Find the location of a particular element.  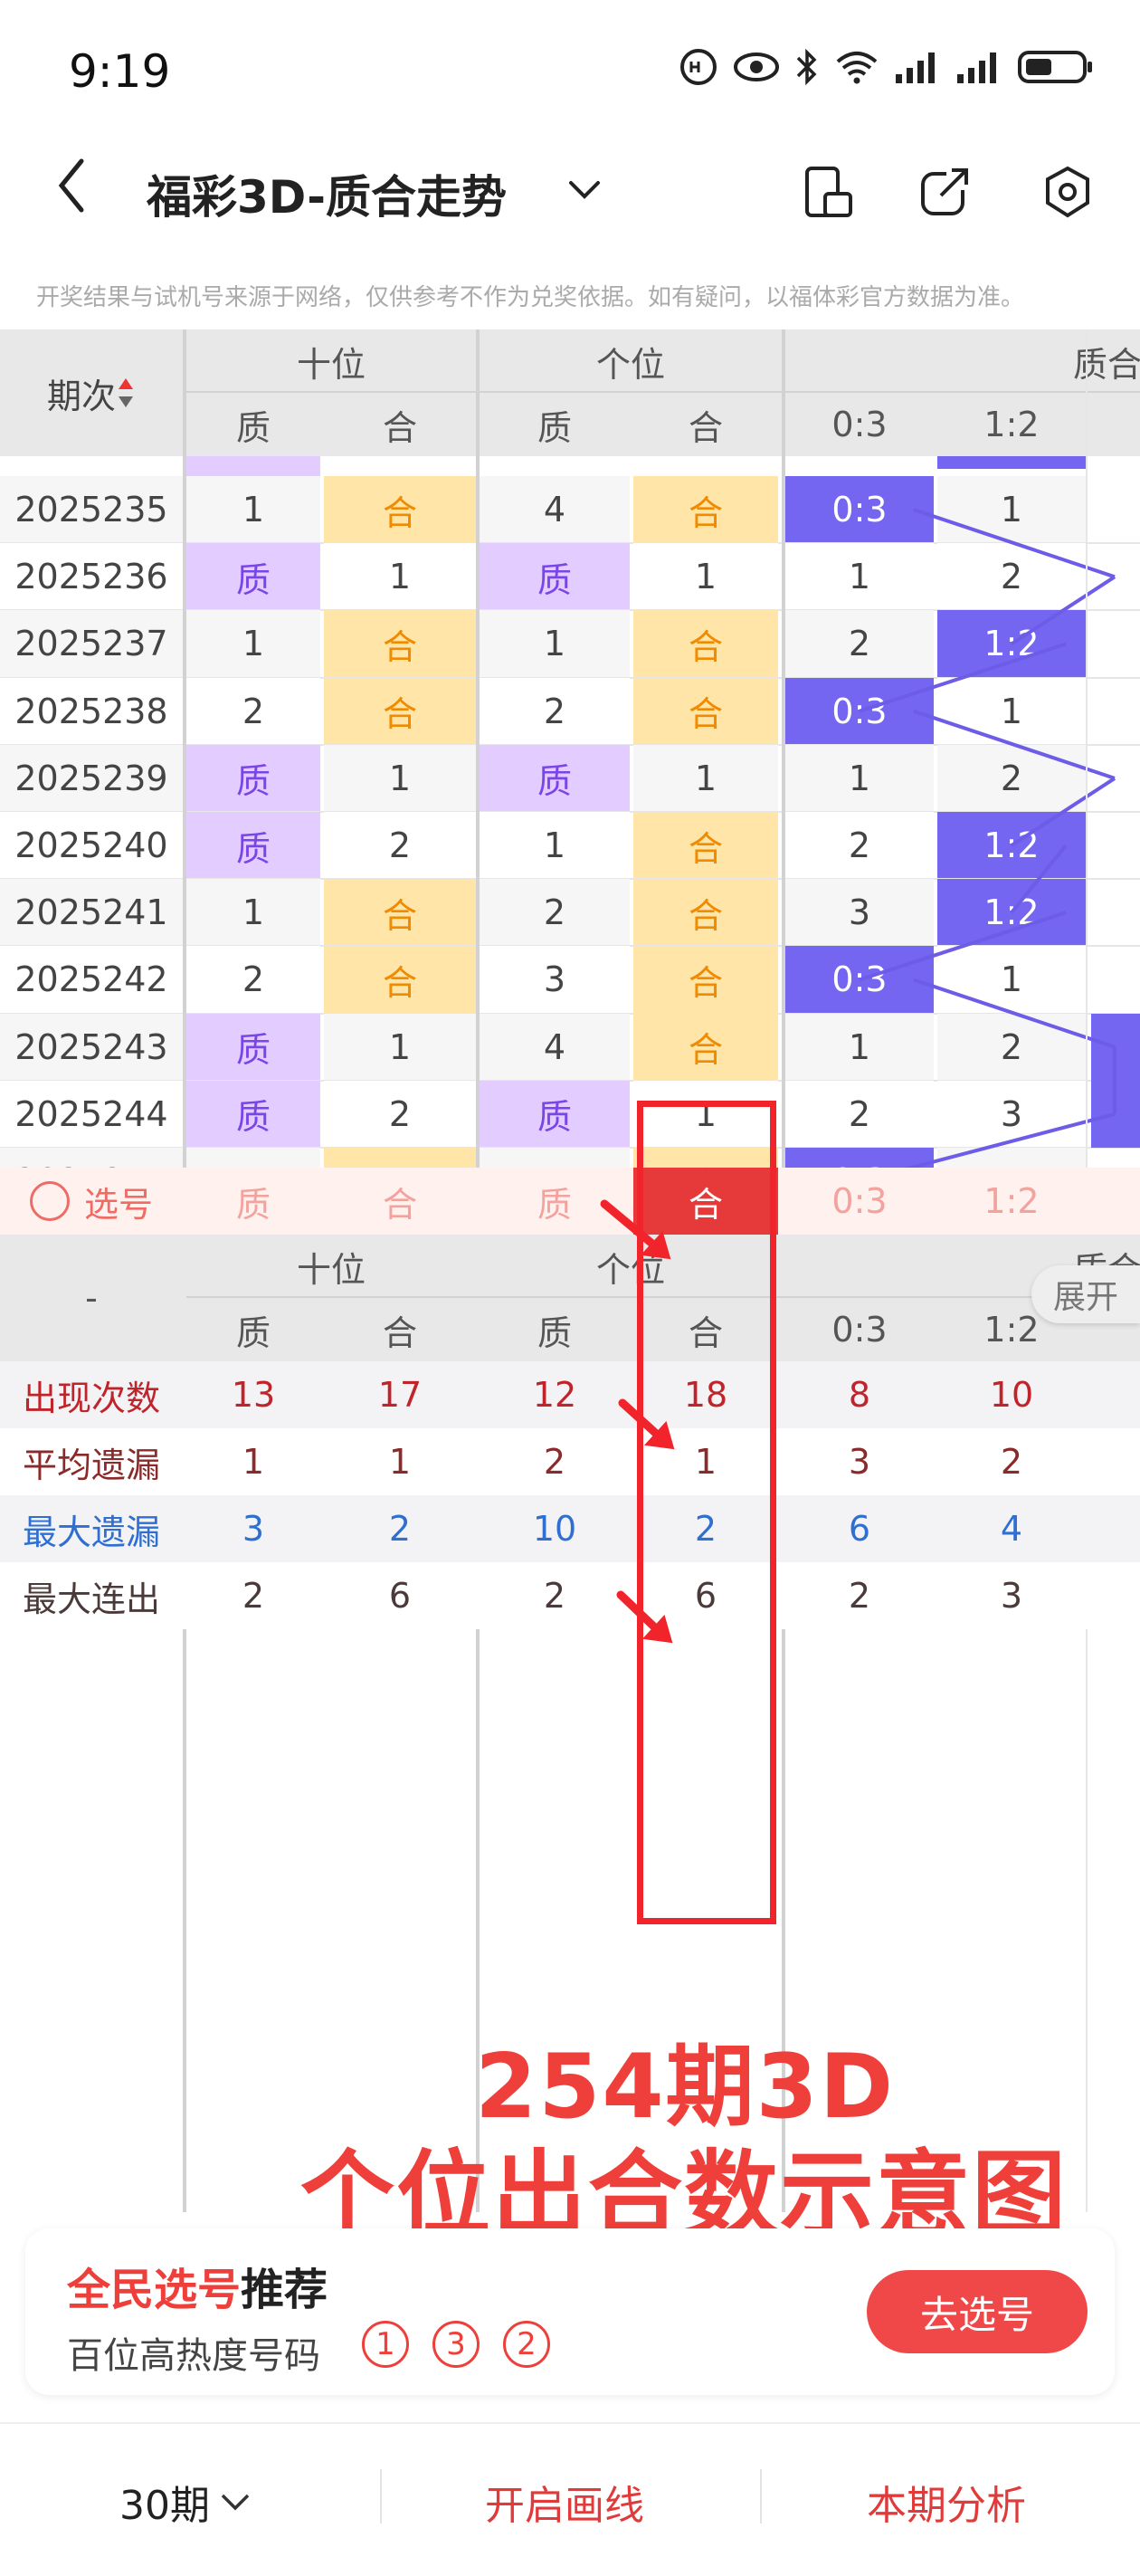

select-option: 质 is located at coordinates (253, 1202).